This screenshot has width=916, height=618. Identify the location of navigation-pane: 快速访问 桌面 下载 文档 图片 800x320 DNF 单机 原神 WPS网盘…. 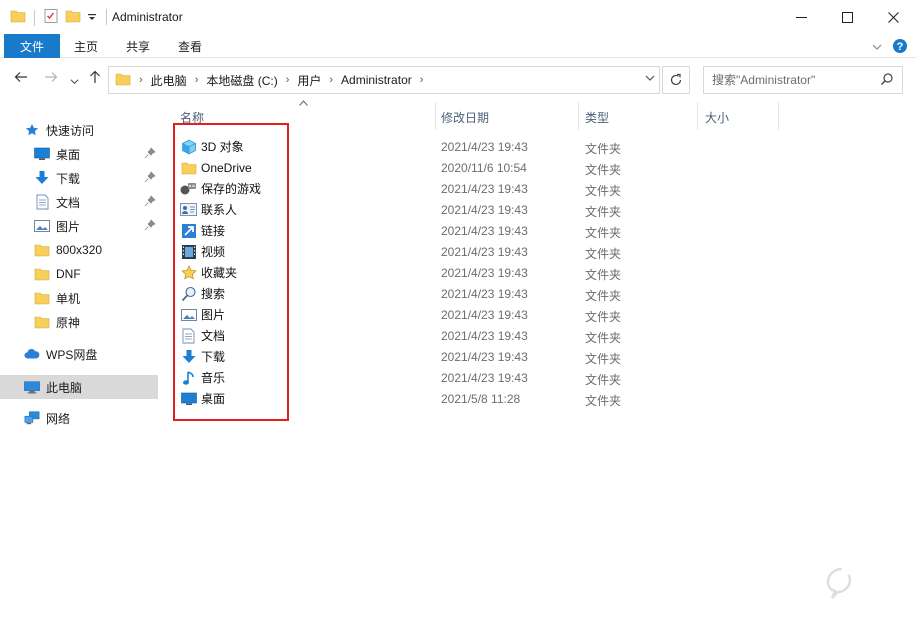
(81, 366).